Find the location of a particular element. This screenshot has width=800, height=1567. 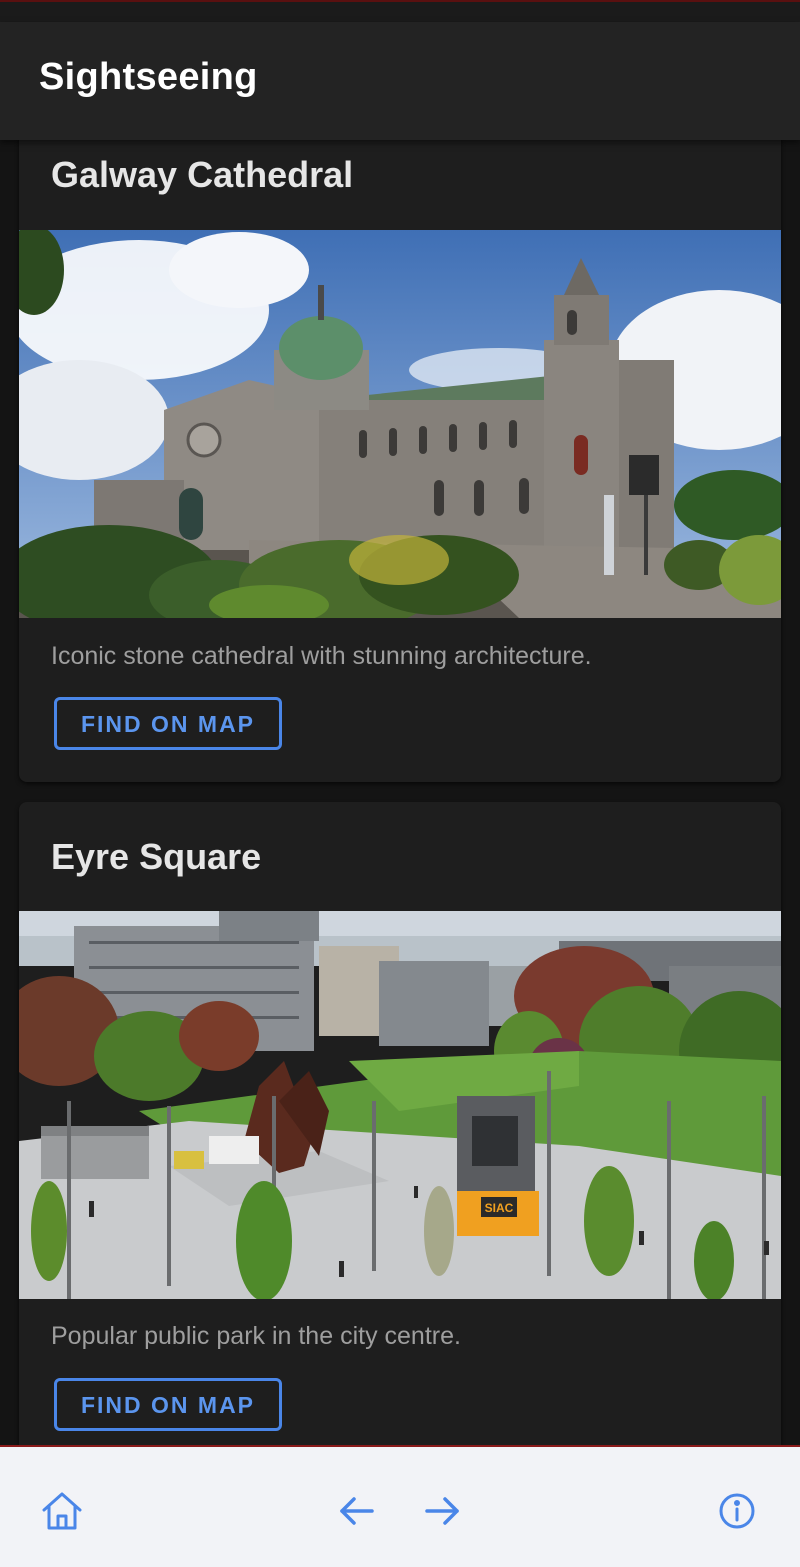

arrow-forward-icon is located at coordinates (442, 1511).